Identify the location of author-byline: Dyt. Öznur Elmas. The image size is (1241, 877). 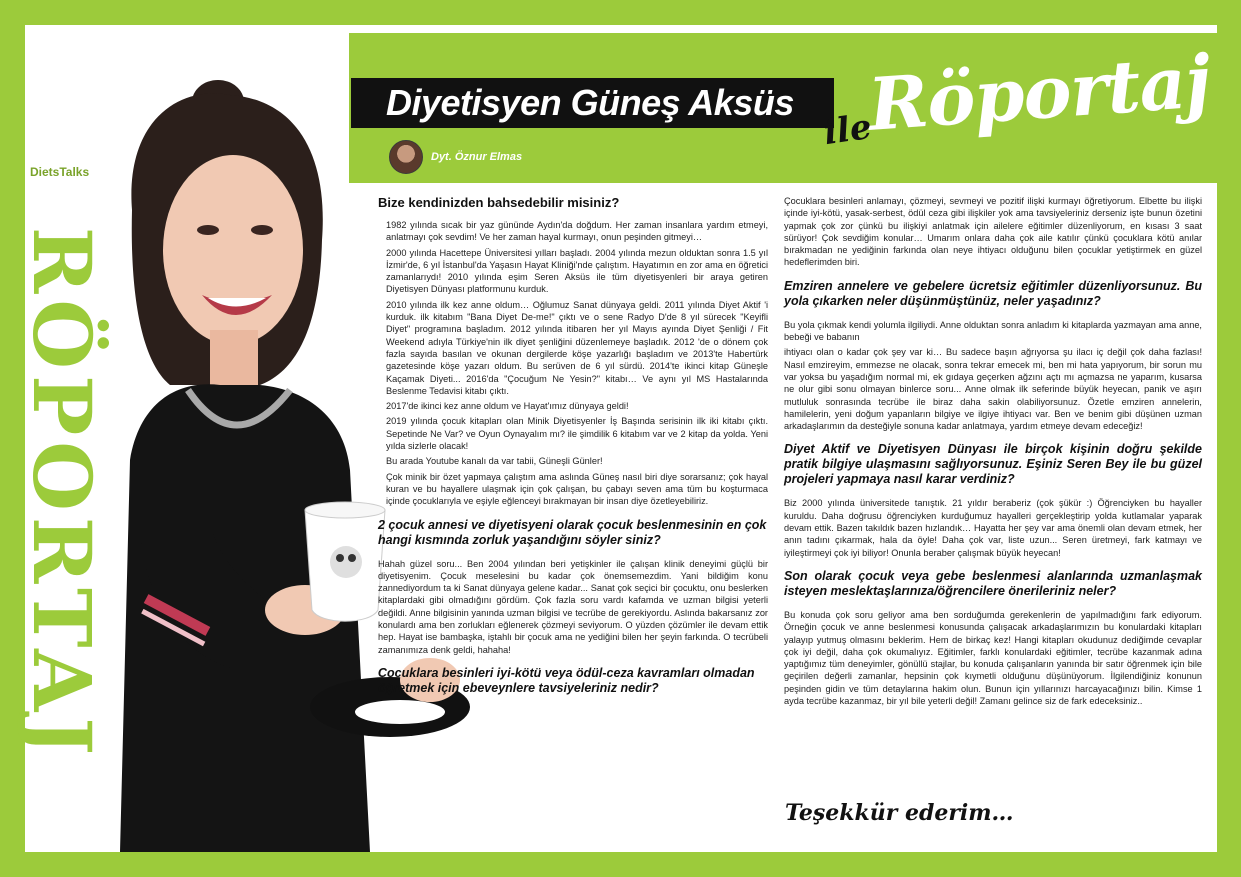
(455, 157).